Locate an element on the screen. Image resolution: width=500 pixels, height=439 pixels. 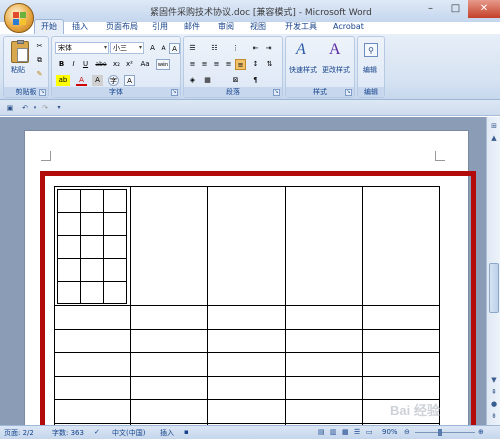
clipboard-launcher-icon: ↘ is located at coordinates (42, 92).